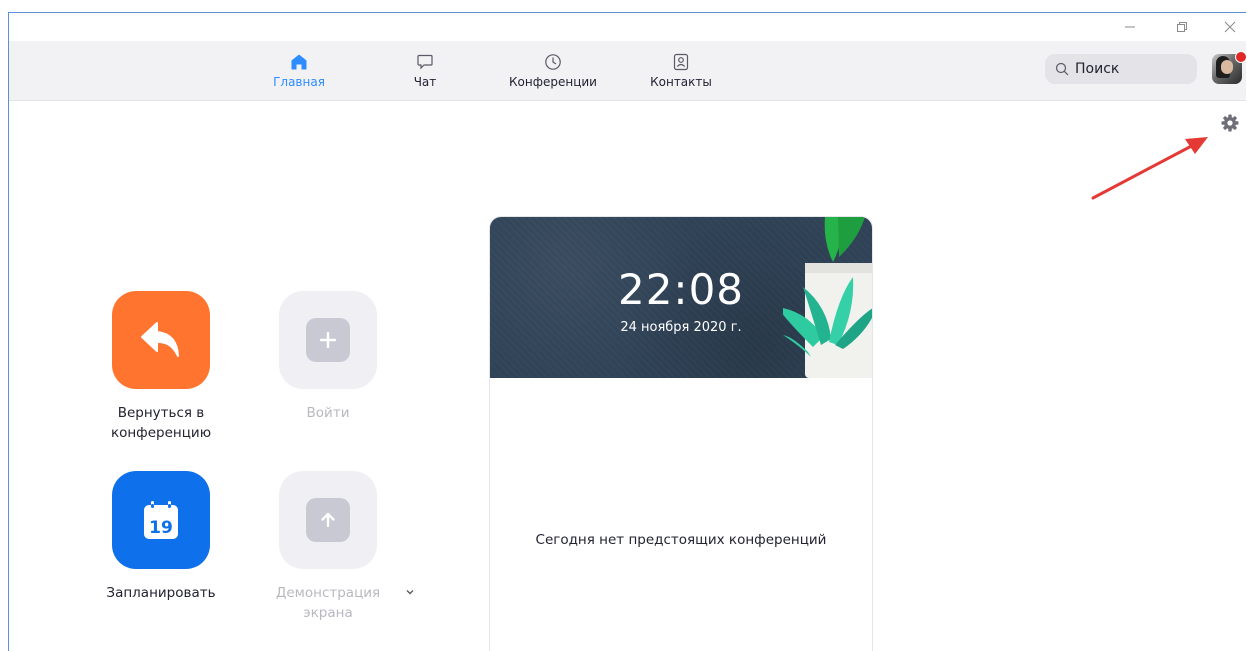  I want to click on notification-dot, so click(1240, 57).